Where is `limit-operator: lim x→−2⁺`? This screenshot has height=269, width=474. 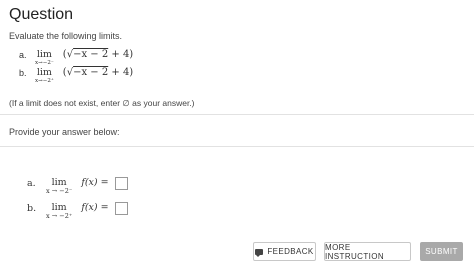 limit-operator: lim x→−2⁺ is located at coordinates (44, 76).